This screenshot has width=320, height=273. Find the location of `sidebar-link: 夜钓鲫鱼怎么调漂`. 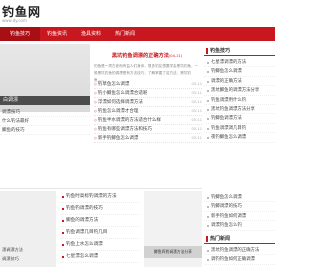

sidebar-link: 夜钓鲫鱼怎么调漂 is located at coordinates (239, 138).